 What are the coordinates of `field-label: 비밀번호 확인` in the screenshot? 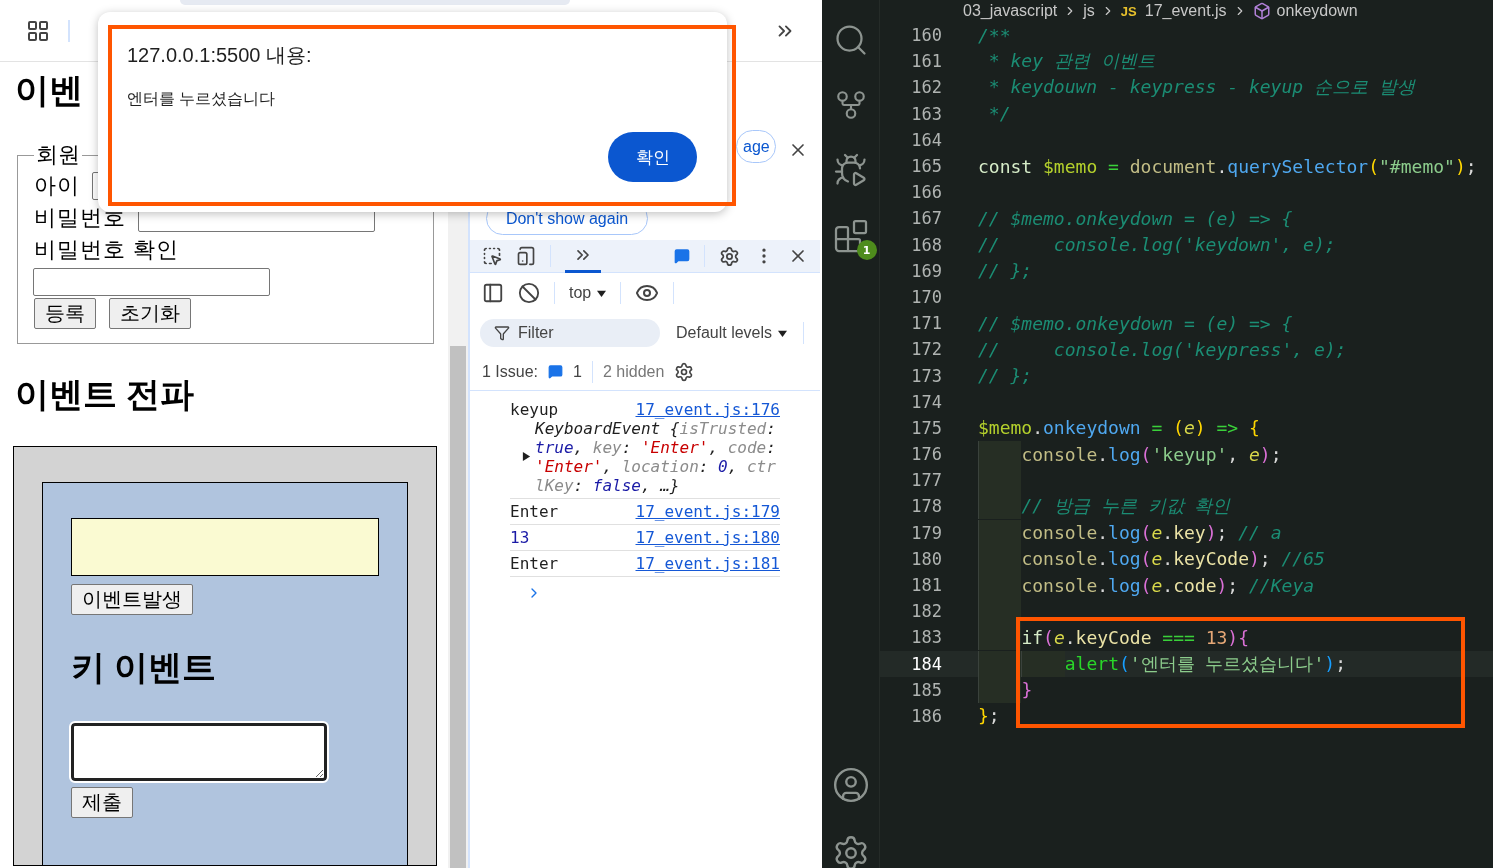 It's located at (107, 250).